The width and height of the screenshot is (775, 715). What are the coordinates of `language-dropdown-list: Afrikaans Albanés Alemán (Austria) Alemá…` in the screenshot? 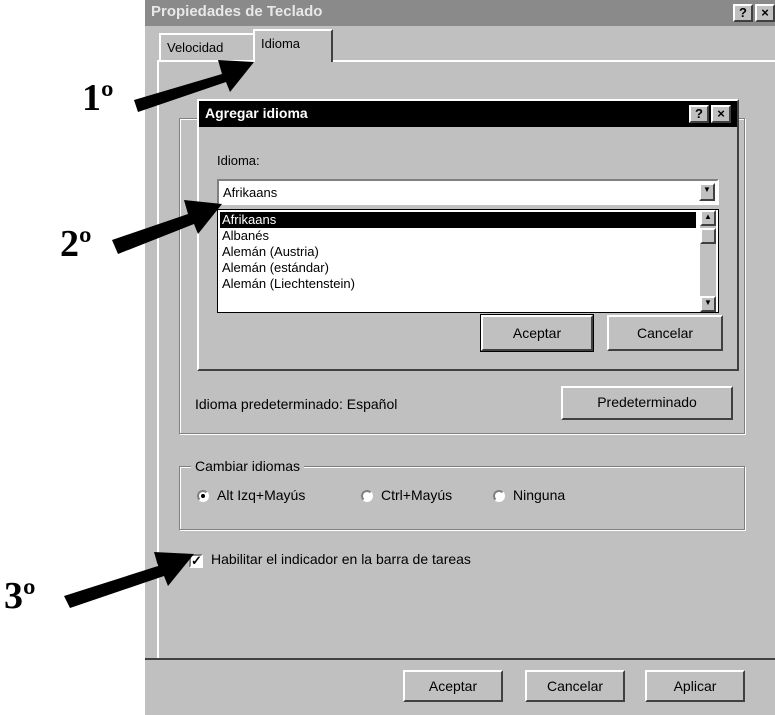 It's located at (468, 261).